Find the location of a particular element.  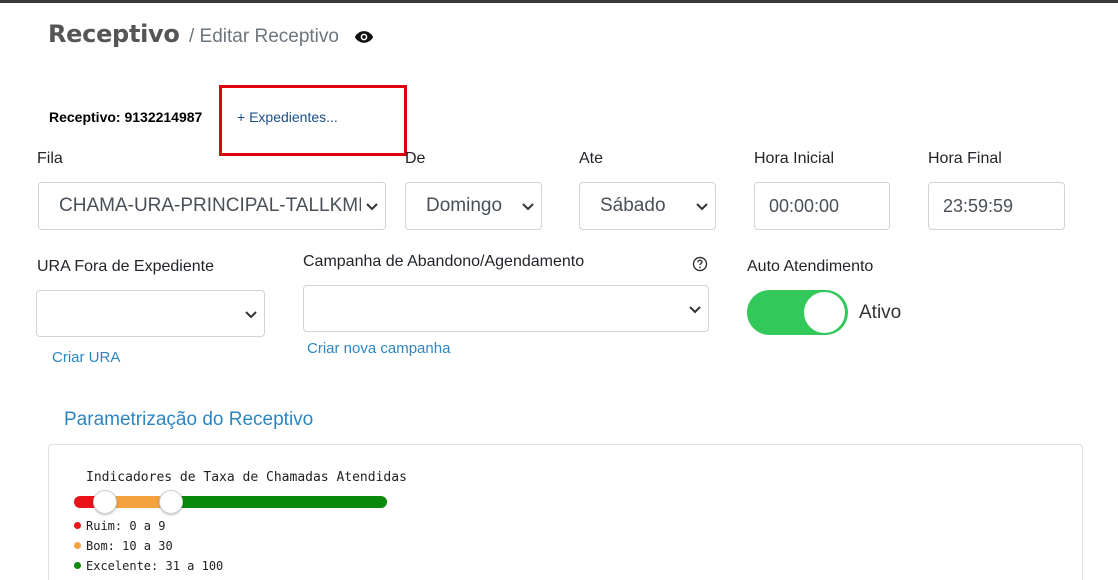

auto-atendimento-state: Ativo is located at coordinates (880, 312).